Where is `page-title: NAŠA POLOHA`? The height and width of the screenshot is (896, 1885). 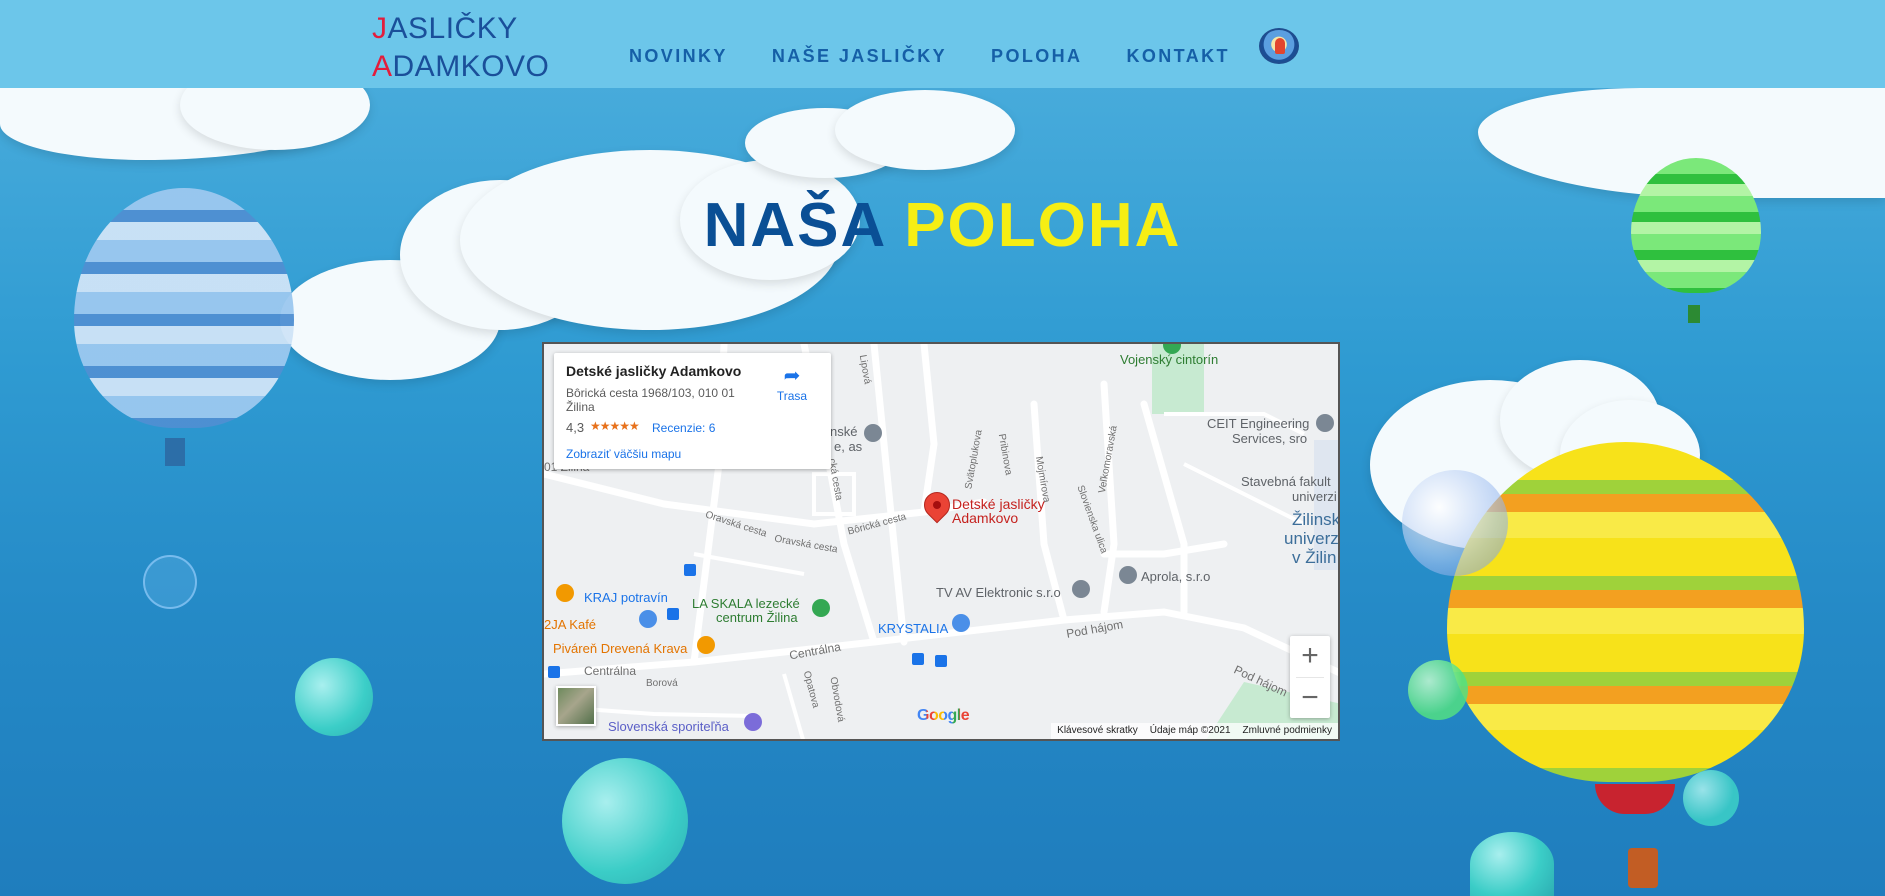 page-title: NAŠA POLOHA is located at coordinates (942, 225).